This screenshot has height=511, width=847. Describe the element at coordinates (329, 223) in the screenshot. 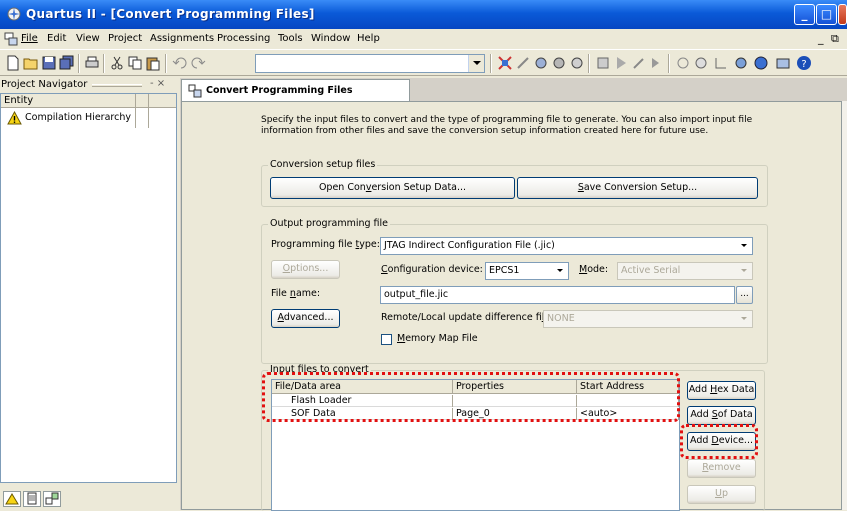

I see `group-title: Output programming file` at that location.